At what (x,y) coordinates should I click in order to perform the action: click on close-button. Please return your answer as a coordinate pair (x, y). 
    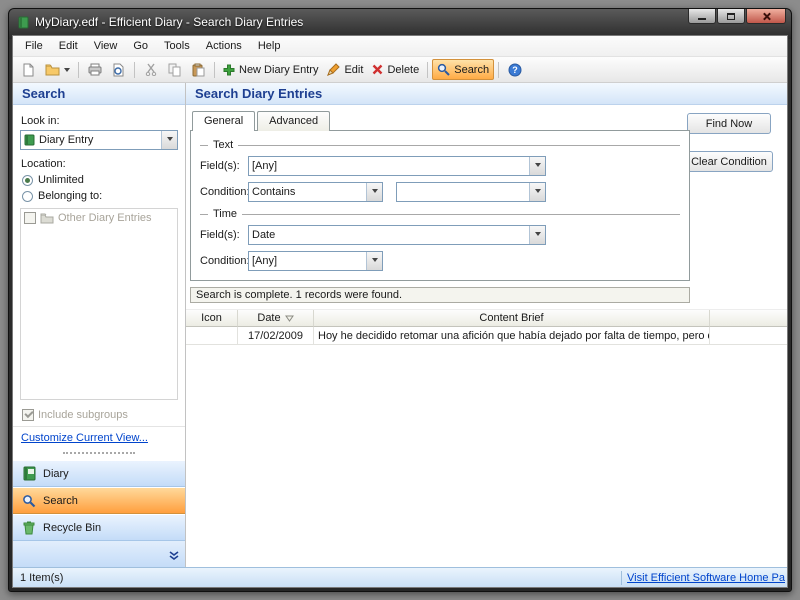
    Looking at the image, I should click on (766, 16).